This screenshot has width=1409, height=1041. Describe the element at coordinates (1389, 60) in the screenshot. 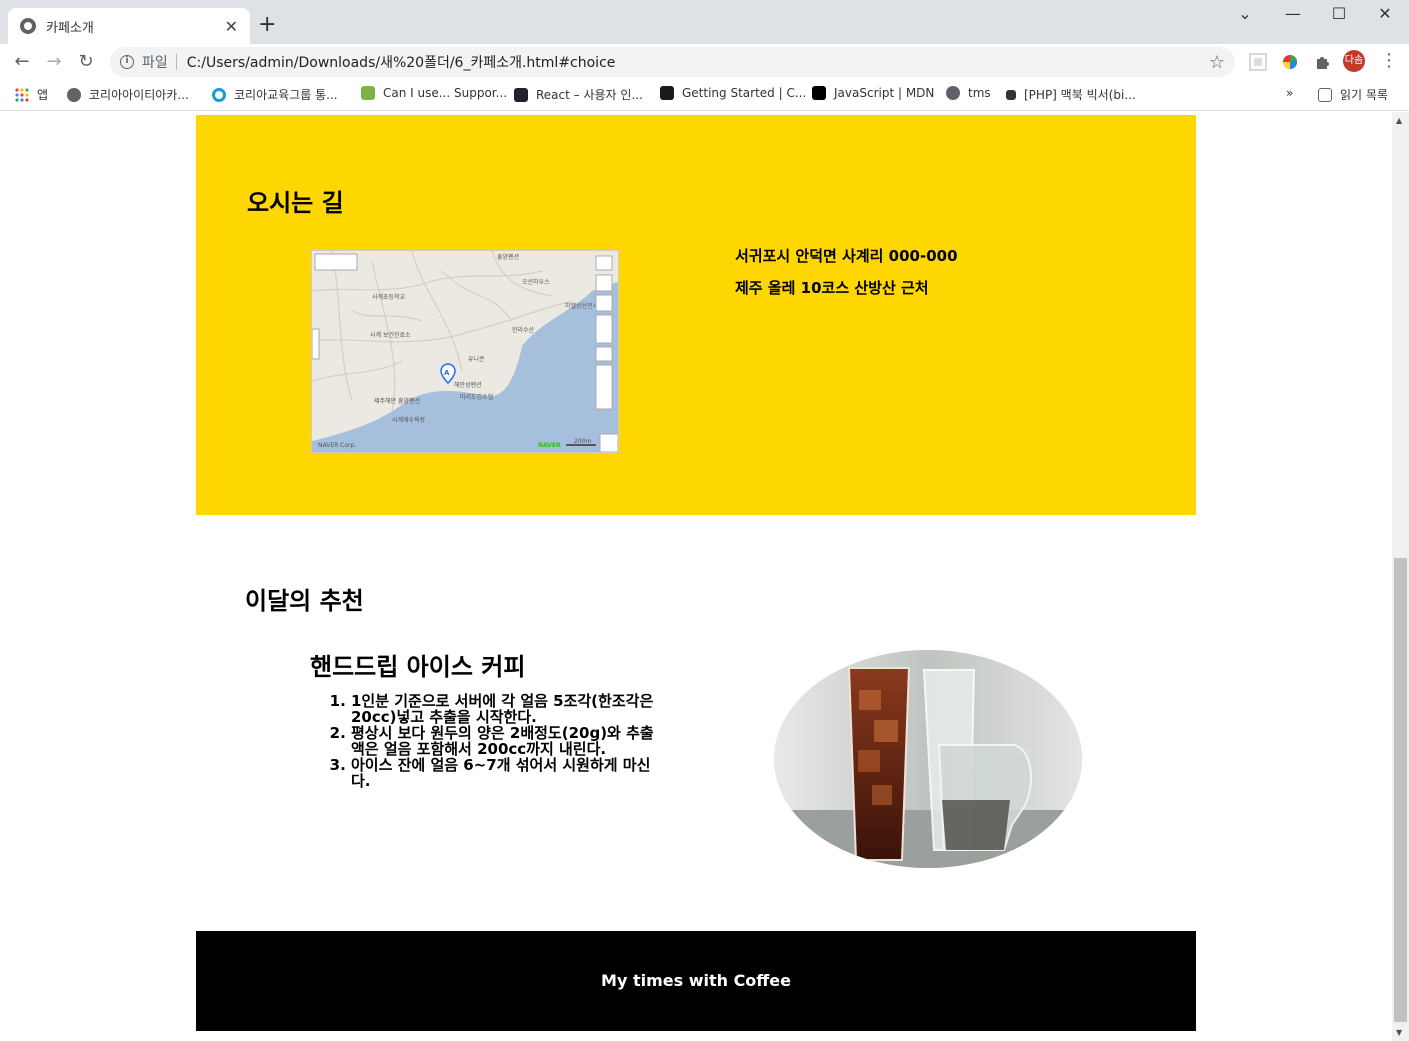

I see `kebab-menu-icon: ⋮` at that location.